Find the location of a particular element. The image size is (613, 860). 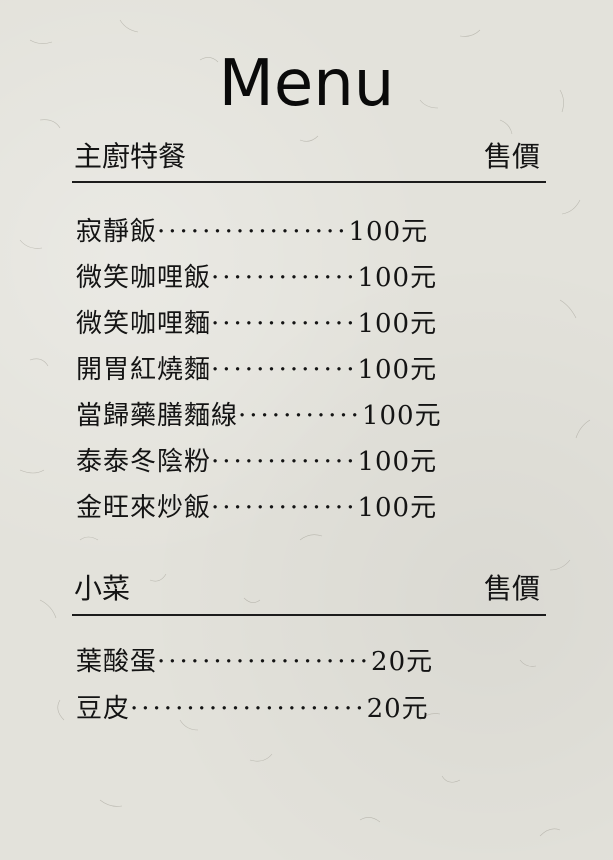

section-header-sides: 小菜 售價 is located at coordinates (307, 589).